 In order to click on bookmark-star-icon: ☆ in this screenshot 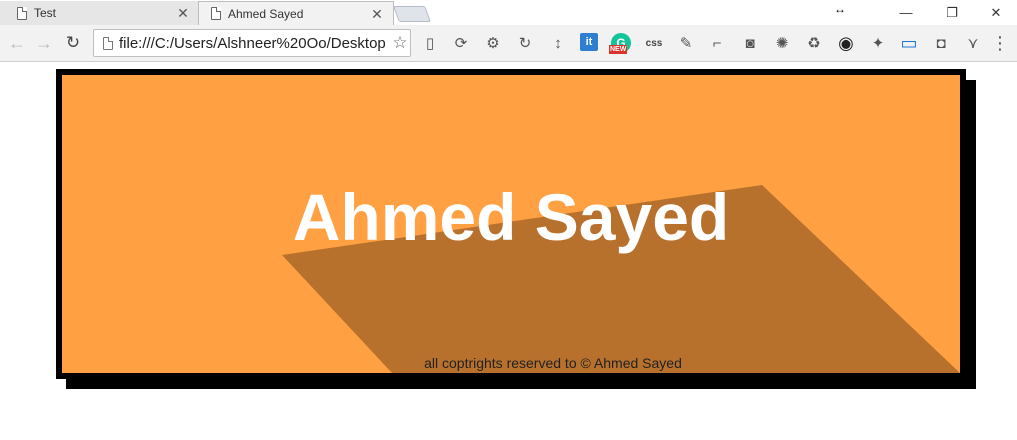, I will do `click(400, 43)`.